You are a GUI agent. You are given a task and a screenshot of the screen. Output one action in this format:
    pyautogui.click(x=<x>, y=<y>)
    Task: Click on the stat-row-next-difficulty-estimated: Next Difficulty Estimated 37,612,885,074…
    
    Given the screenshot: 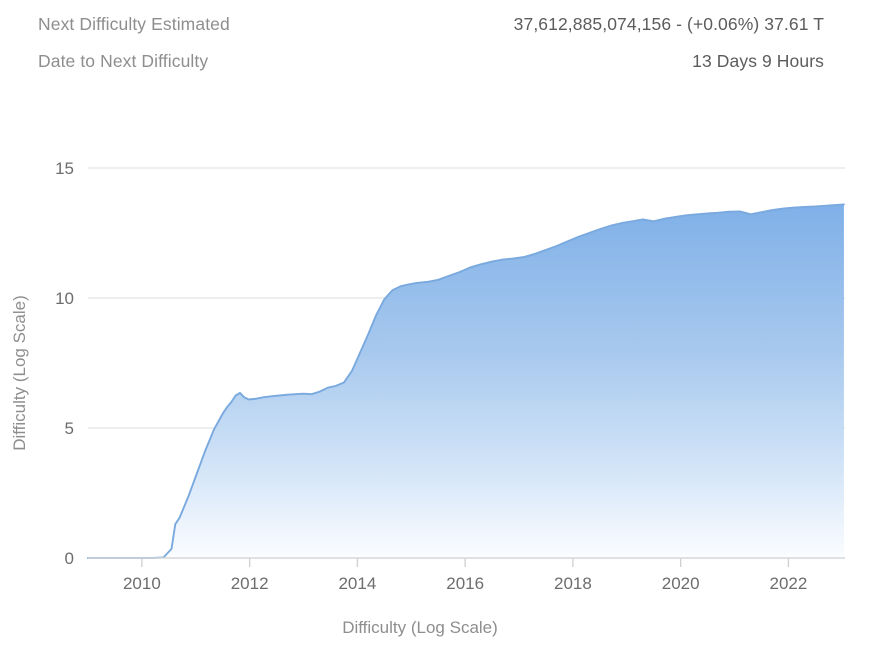 What is the action you would take?
    pyautogui.click(x=440, y=25)
    